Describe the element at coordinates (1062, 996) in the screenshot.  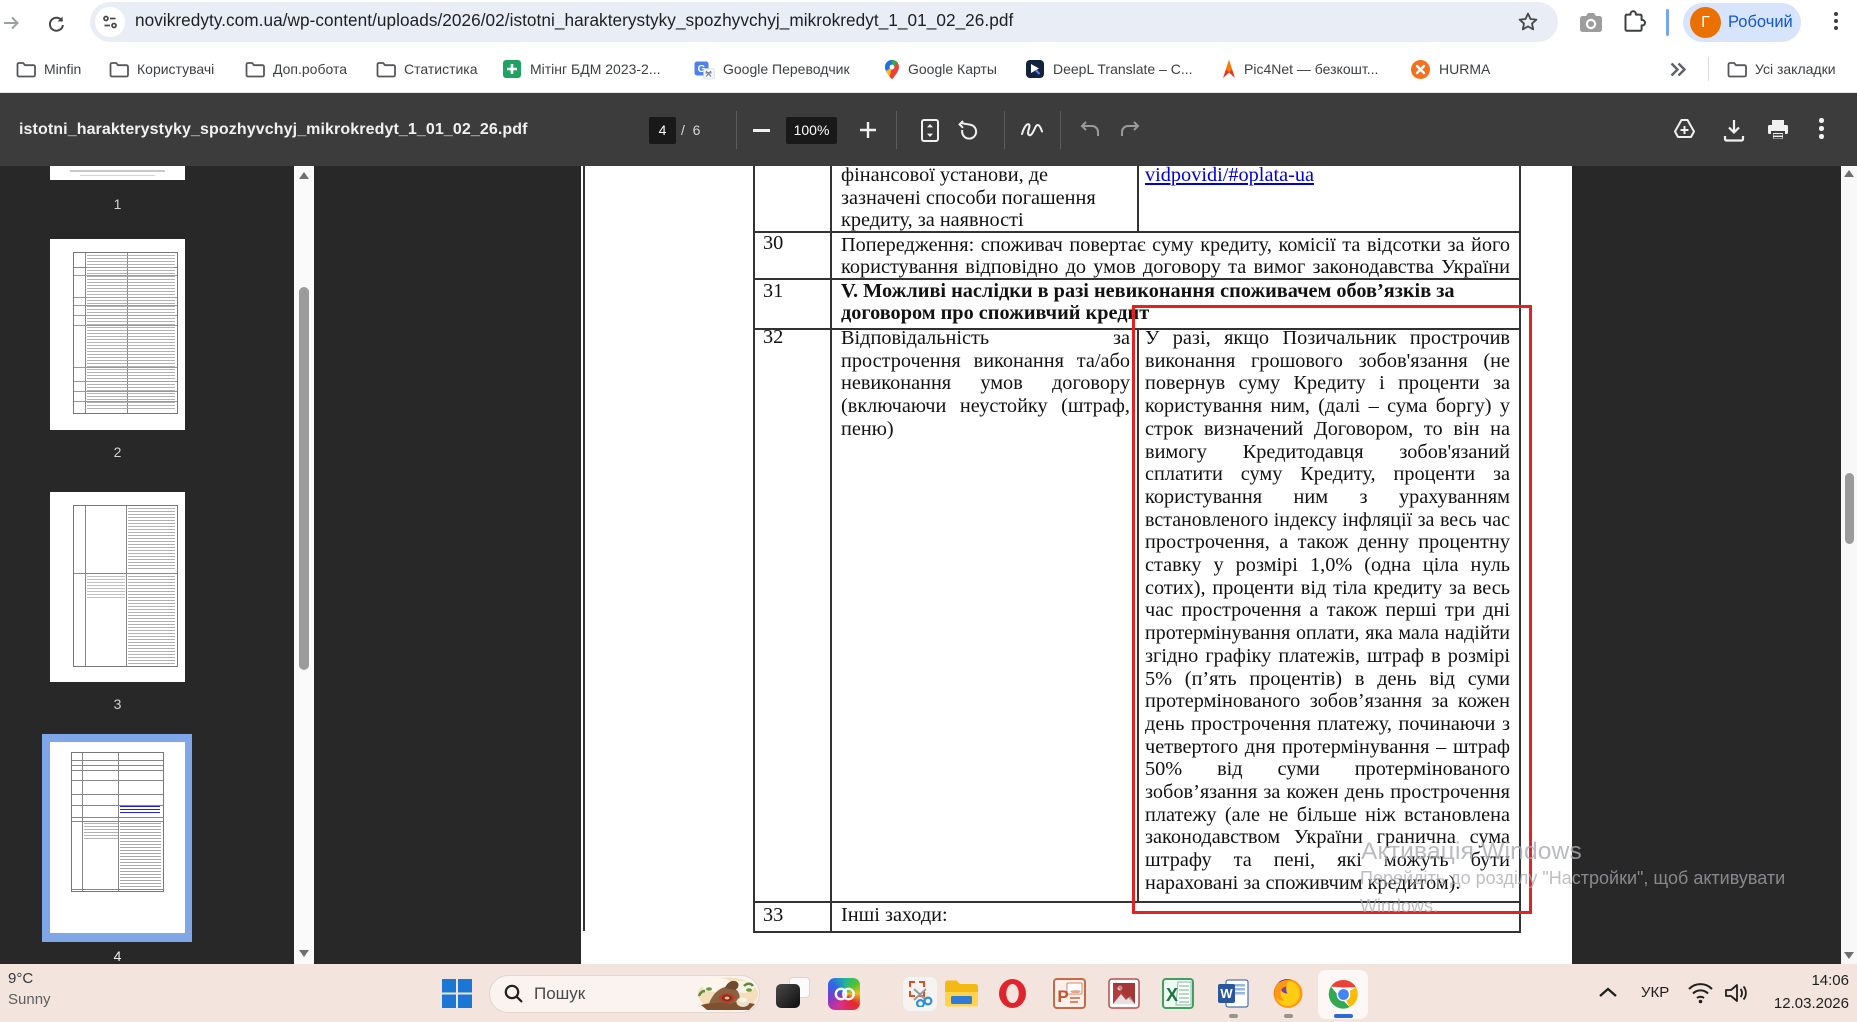
I see `svg-text: P` at that location.